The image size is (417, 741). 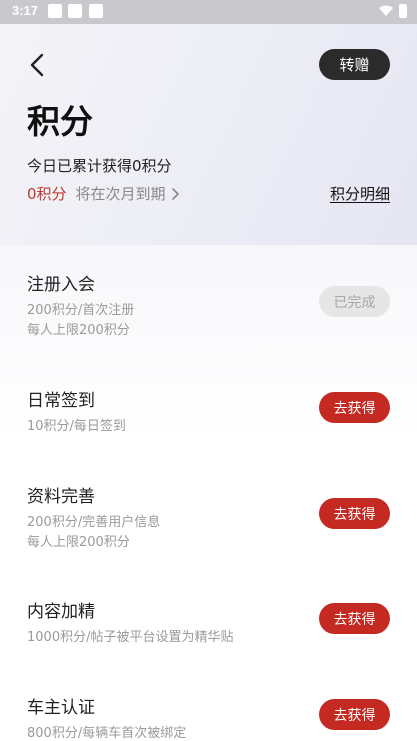 What do you see at coordinates (47, 194) in the screenshot?
I see `points-value: 0积分` at bounding box center [47, 194].